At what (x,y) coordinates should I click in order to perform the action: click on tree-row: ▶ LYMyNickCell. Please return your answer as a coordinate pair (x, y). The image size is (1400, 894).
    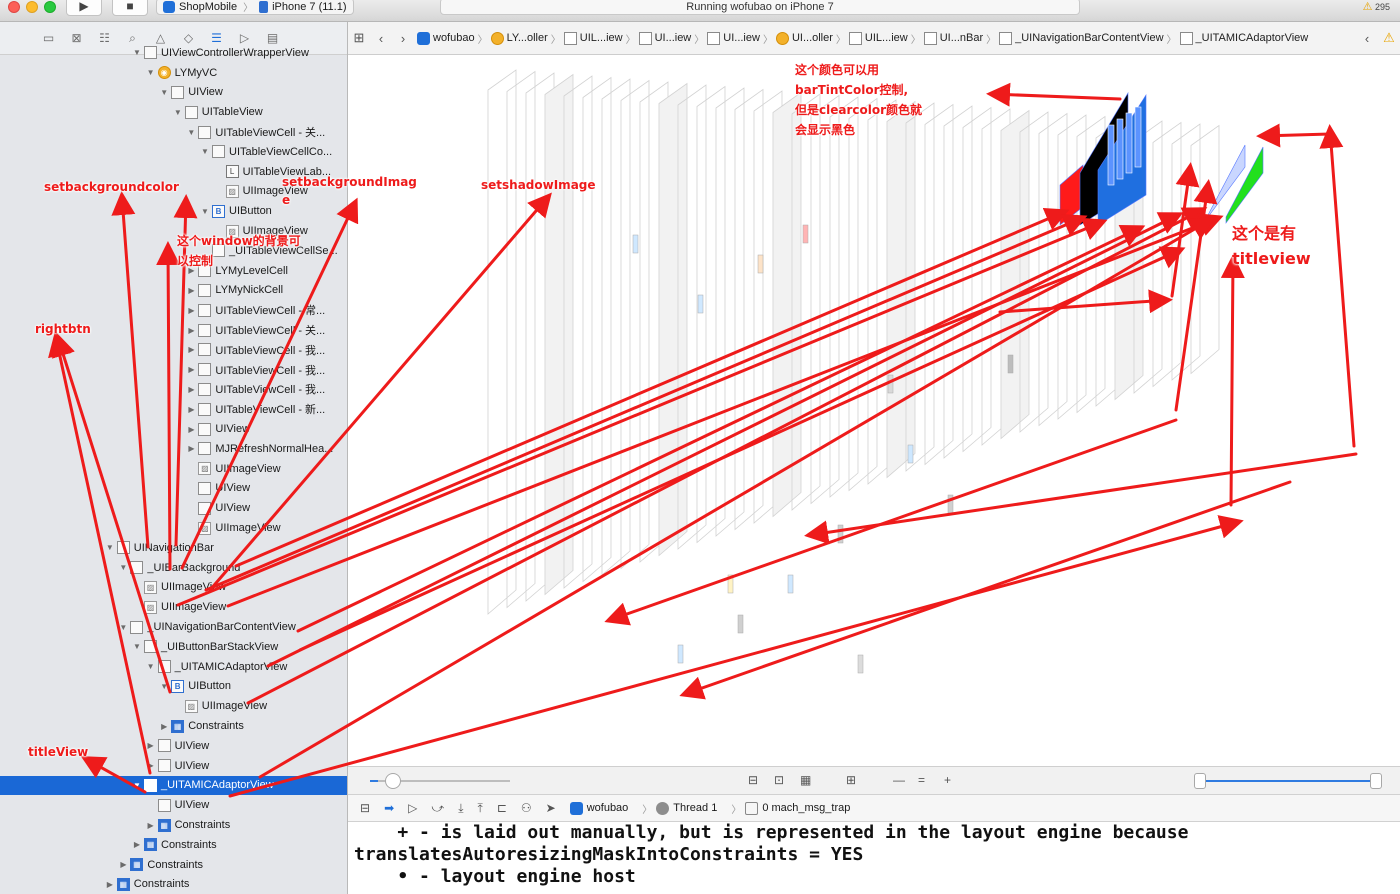
    Looking at the image, I should click on (173, 291).